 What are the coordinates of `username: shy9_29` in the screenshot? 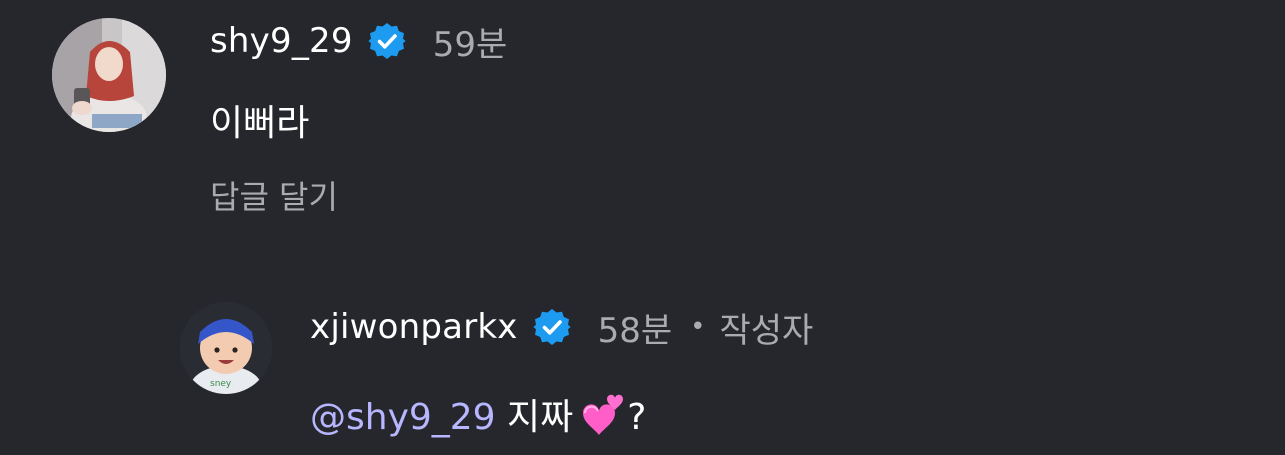 It's located at (281, 41).